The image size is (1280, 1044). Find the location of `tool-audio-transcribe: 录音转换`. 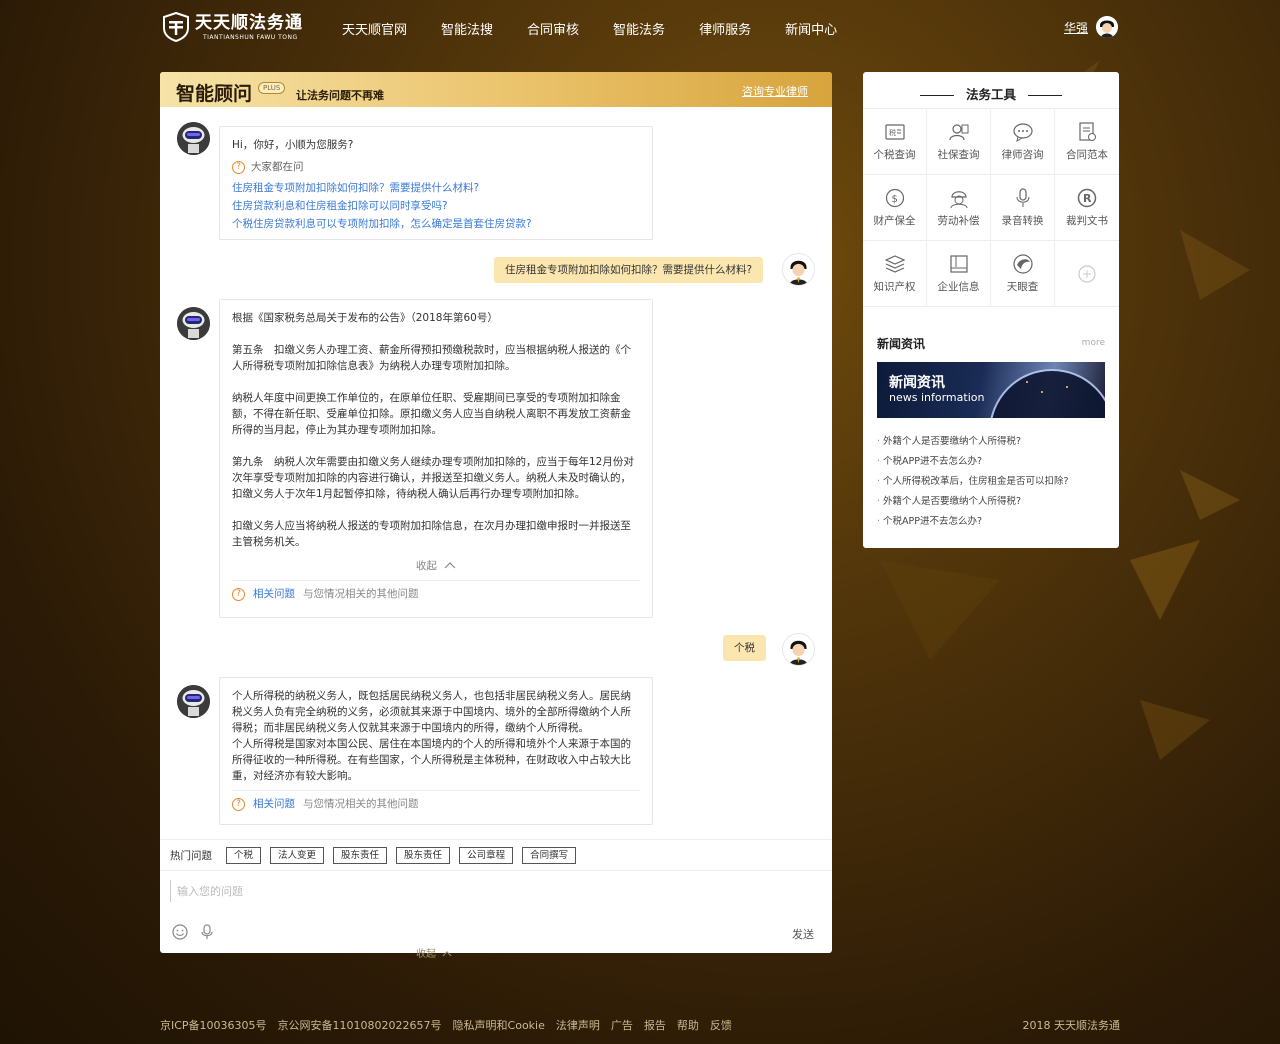

tool-audio-transcribe: 录音转换 is located at coordinates (1023, 208).